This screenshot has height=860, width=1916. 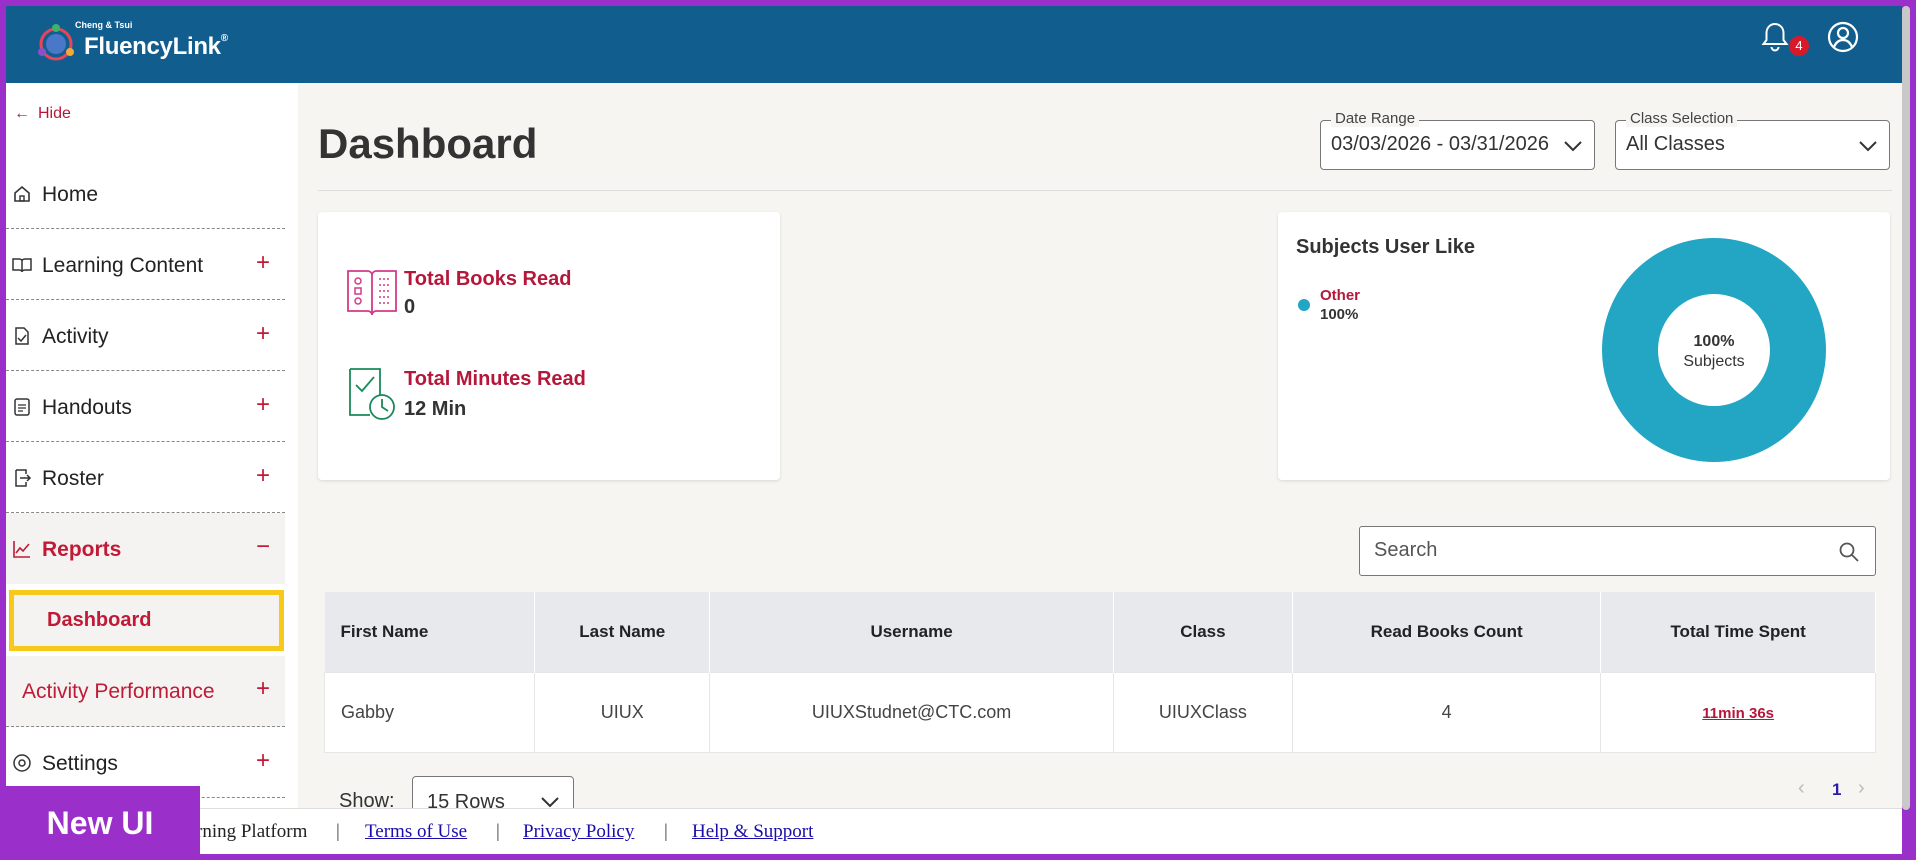 I want to click on column-header: Read Books Count, so click(x=1447, y=632).